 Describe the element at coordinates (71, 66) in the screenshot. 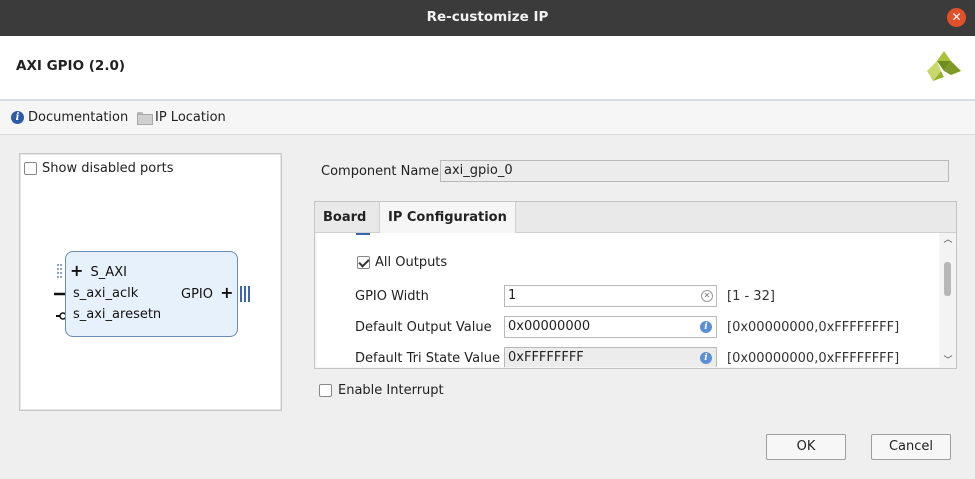

I see `ip-name: AXI GPIO (2.0)` at that location.